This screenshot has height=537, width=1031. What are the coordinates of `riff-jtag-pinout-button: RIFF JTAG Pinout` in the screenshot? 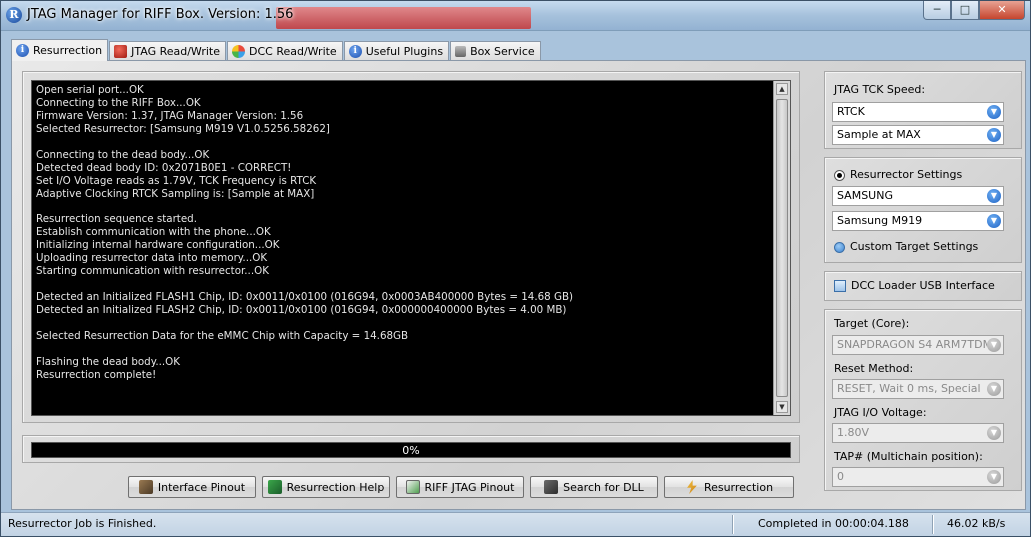 It's located at (460, 487).